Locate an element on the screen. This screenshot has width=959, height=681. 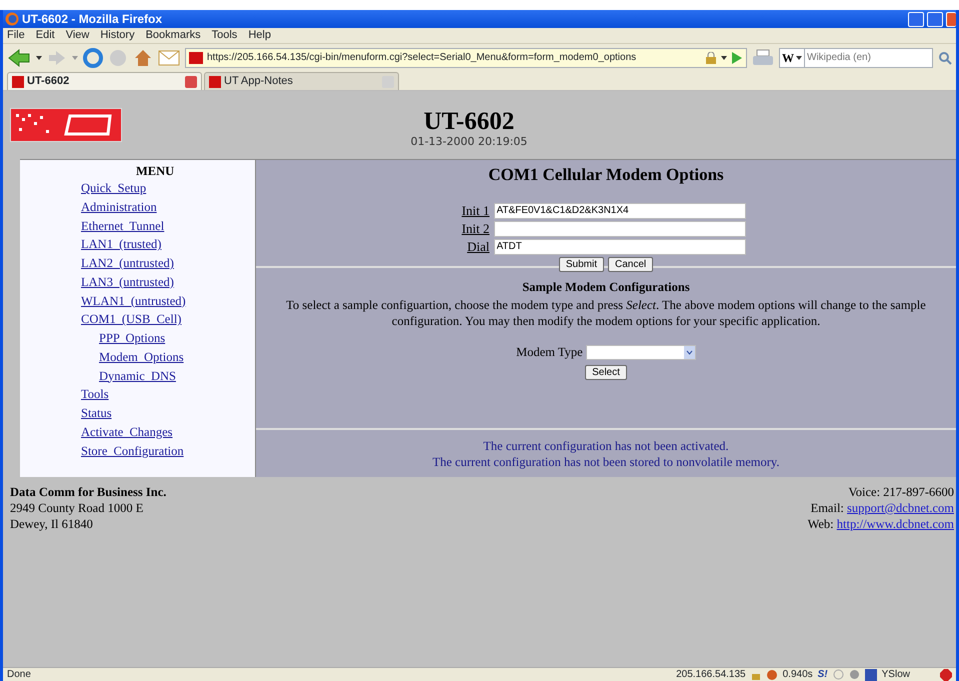
menu-item: Edit is located at coordinates (45, 35).